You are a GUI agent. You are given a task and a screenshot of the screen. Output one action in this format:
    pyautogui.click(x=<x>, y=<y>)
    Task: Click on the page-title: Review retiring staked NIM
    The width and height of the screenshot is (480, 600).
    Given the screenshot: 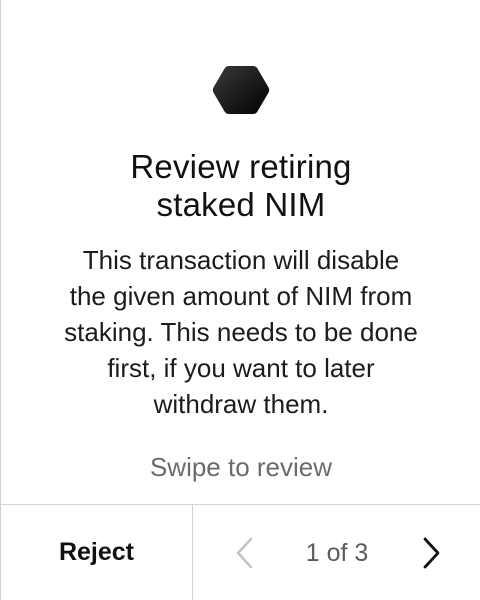 What is the action you would take?
    pyautogui.click(x=240, y=186)
    